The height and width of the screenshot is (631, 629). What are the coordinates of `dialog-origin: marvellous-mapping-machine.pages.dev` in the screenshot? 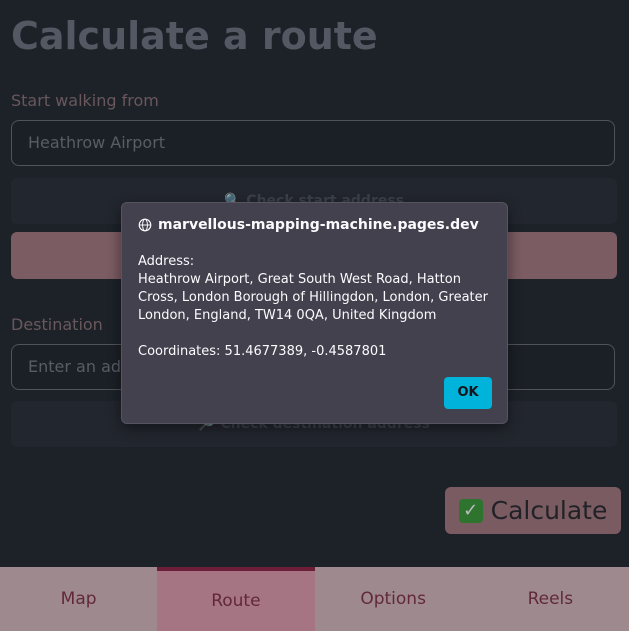 It's located at (318, 225).